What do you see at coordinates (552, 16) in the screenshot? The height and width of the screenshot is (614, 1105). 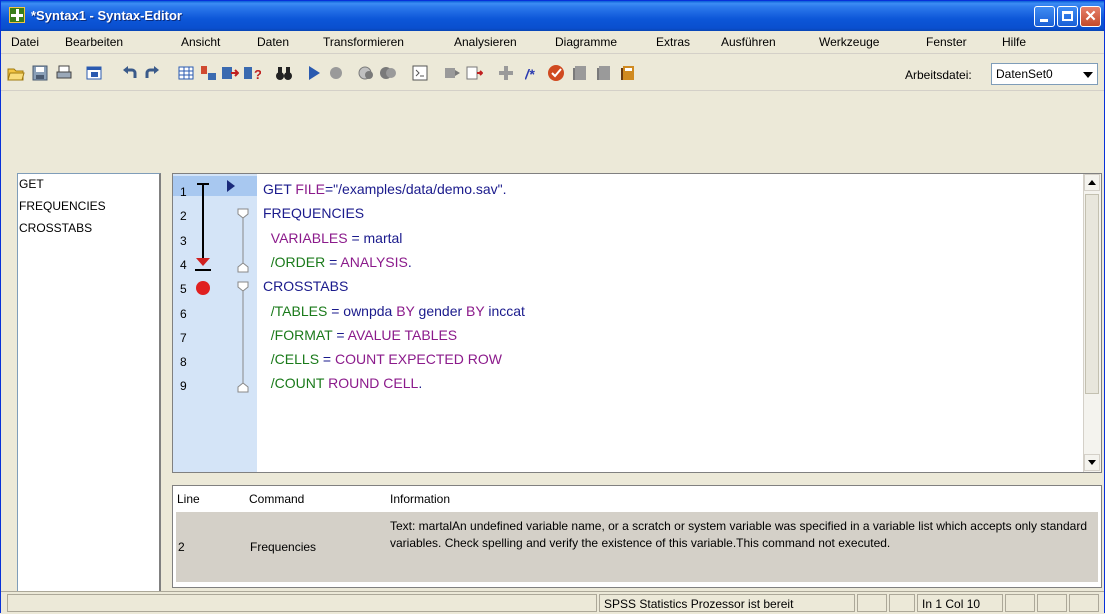 I see `title-bar: *Syntax1 - Syntax-Editor ✕` at bounding box center [552, 16].